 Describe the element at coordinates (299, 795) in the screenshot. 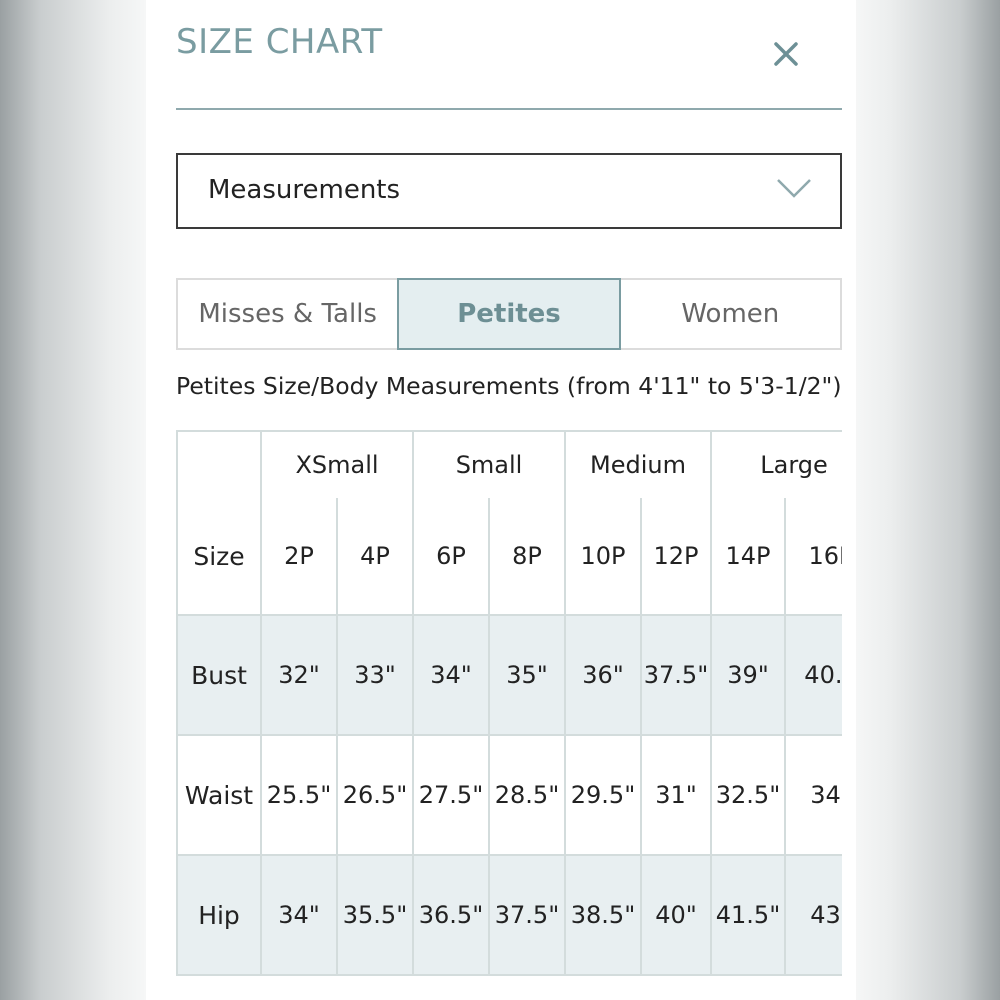

I see `table-cell: 25.5"` at that location.